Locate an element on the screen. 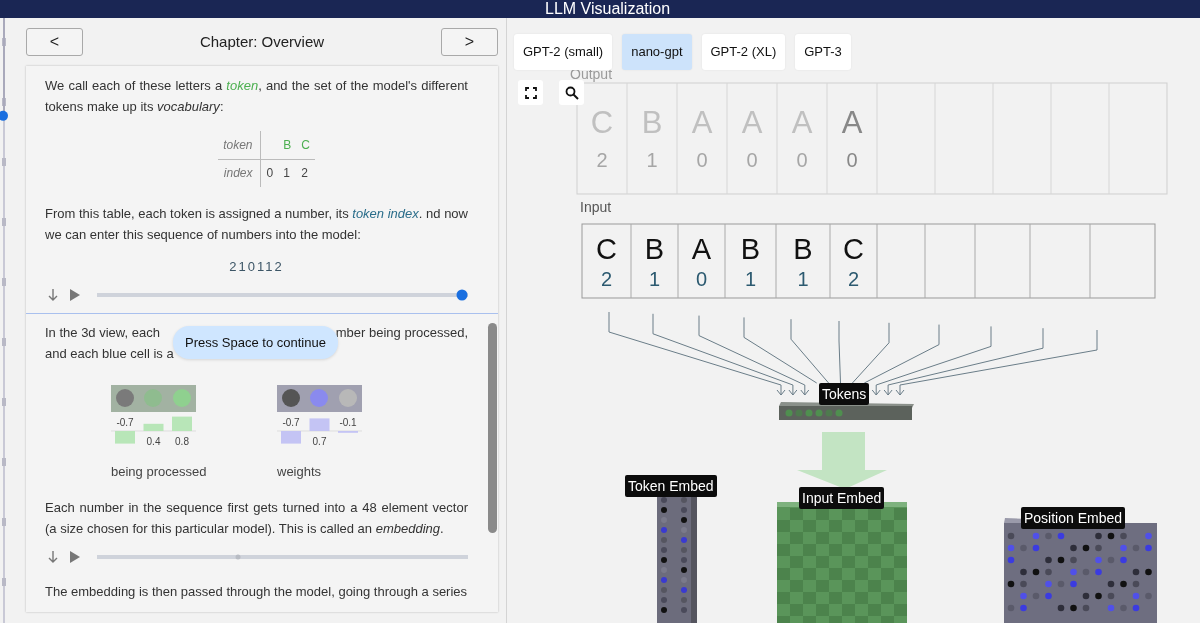 The width and height of the screenshot is (1200, 623). next-chapter-button: > is located at coordinates (469, 42).